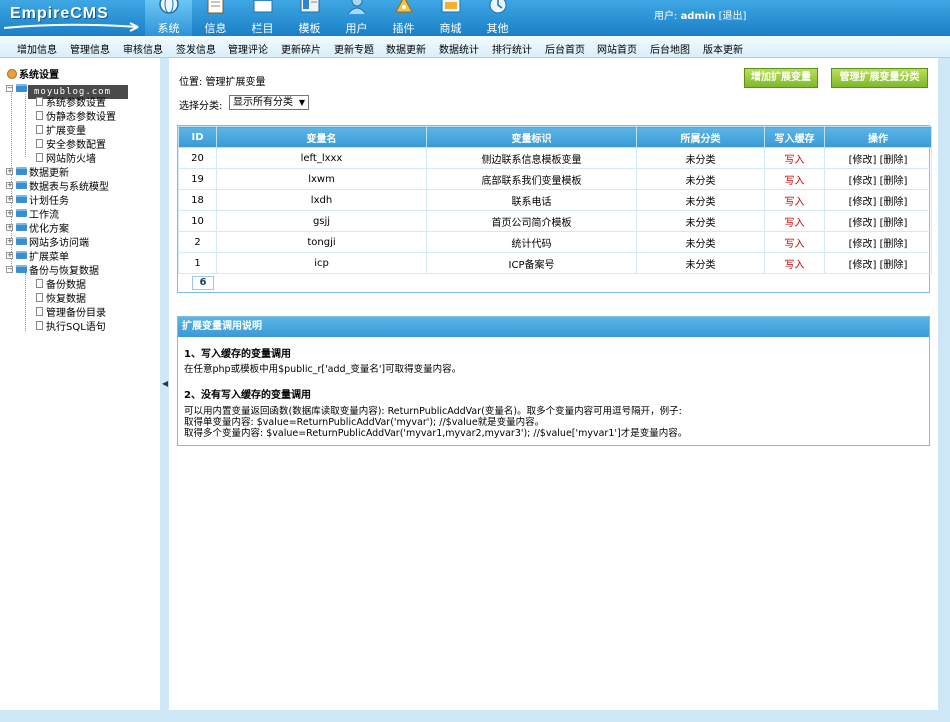 The image size is (950, 722). I want to click on collapse-left-icon: ◀, so click(165, 383).